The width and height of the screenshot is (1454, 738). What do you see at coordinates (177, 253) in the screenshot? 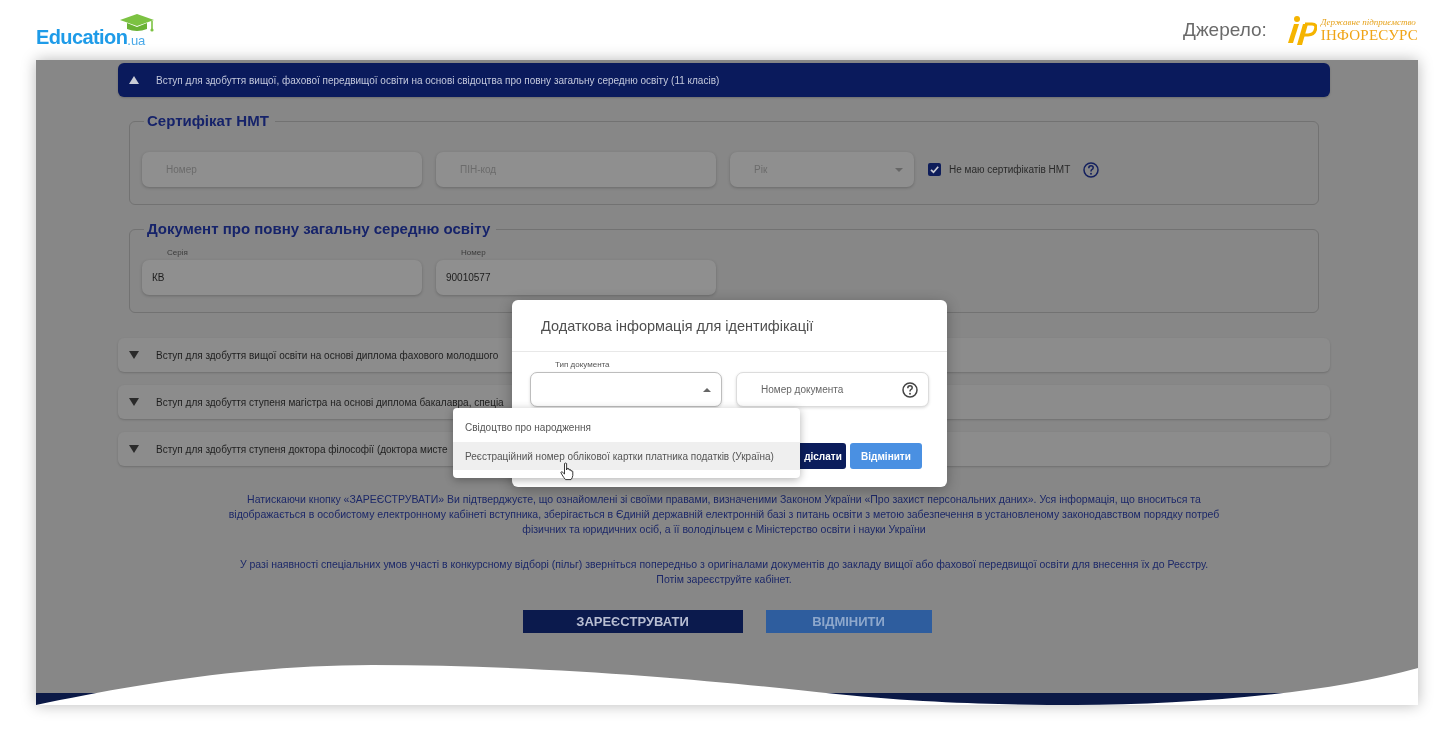
I see `field-label: Серія` at bounding box center [177, 253].